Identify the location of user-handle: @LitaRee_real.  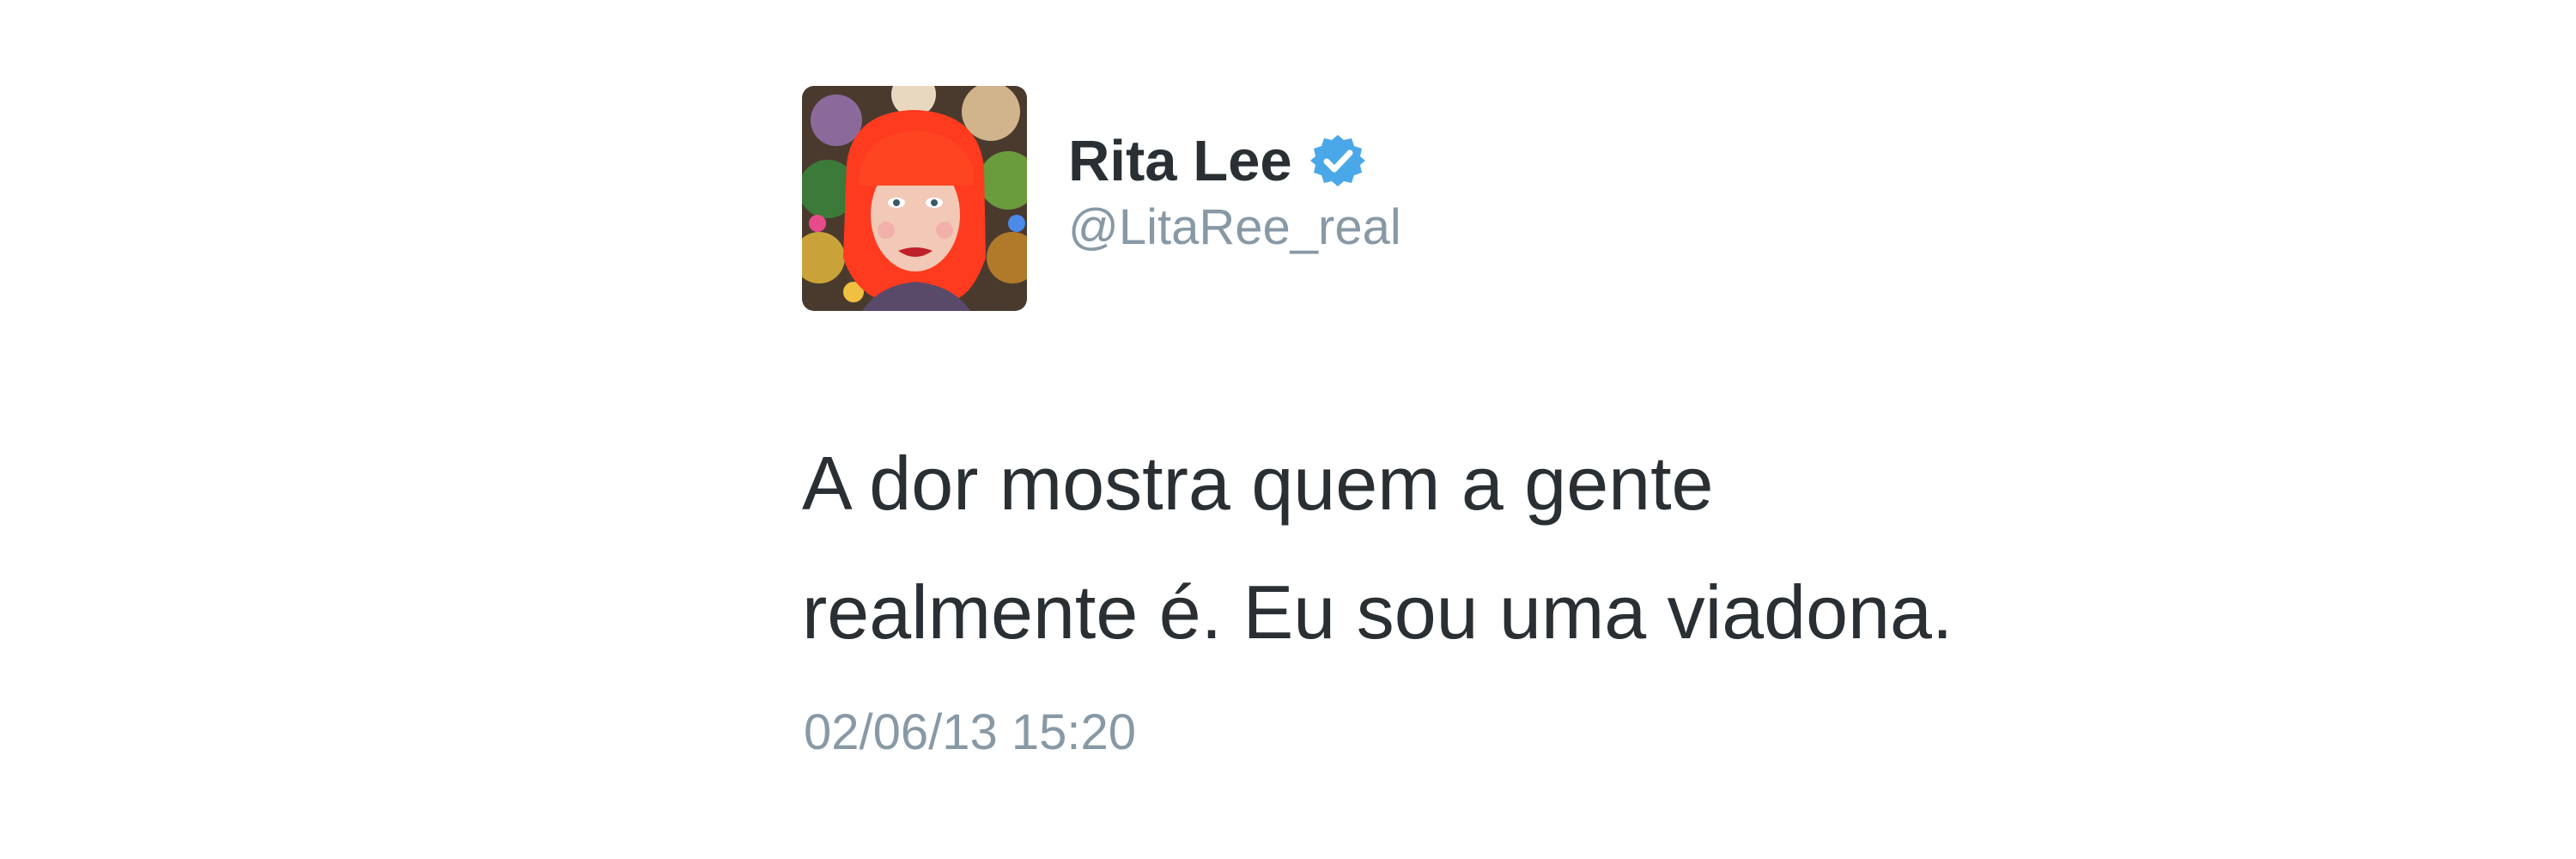
(1235, 228).